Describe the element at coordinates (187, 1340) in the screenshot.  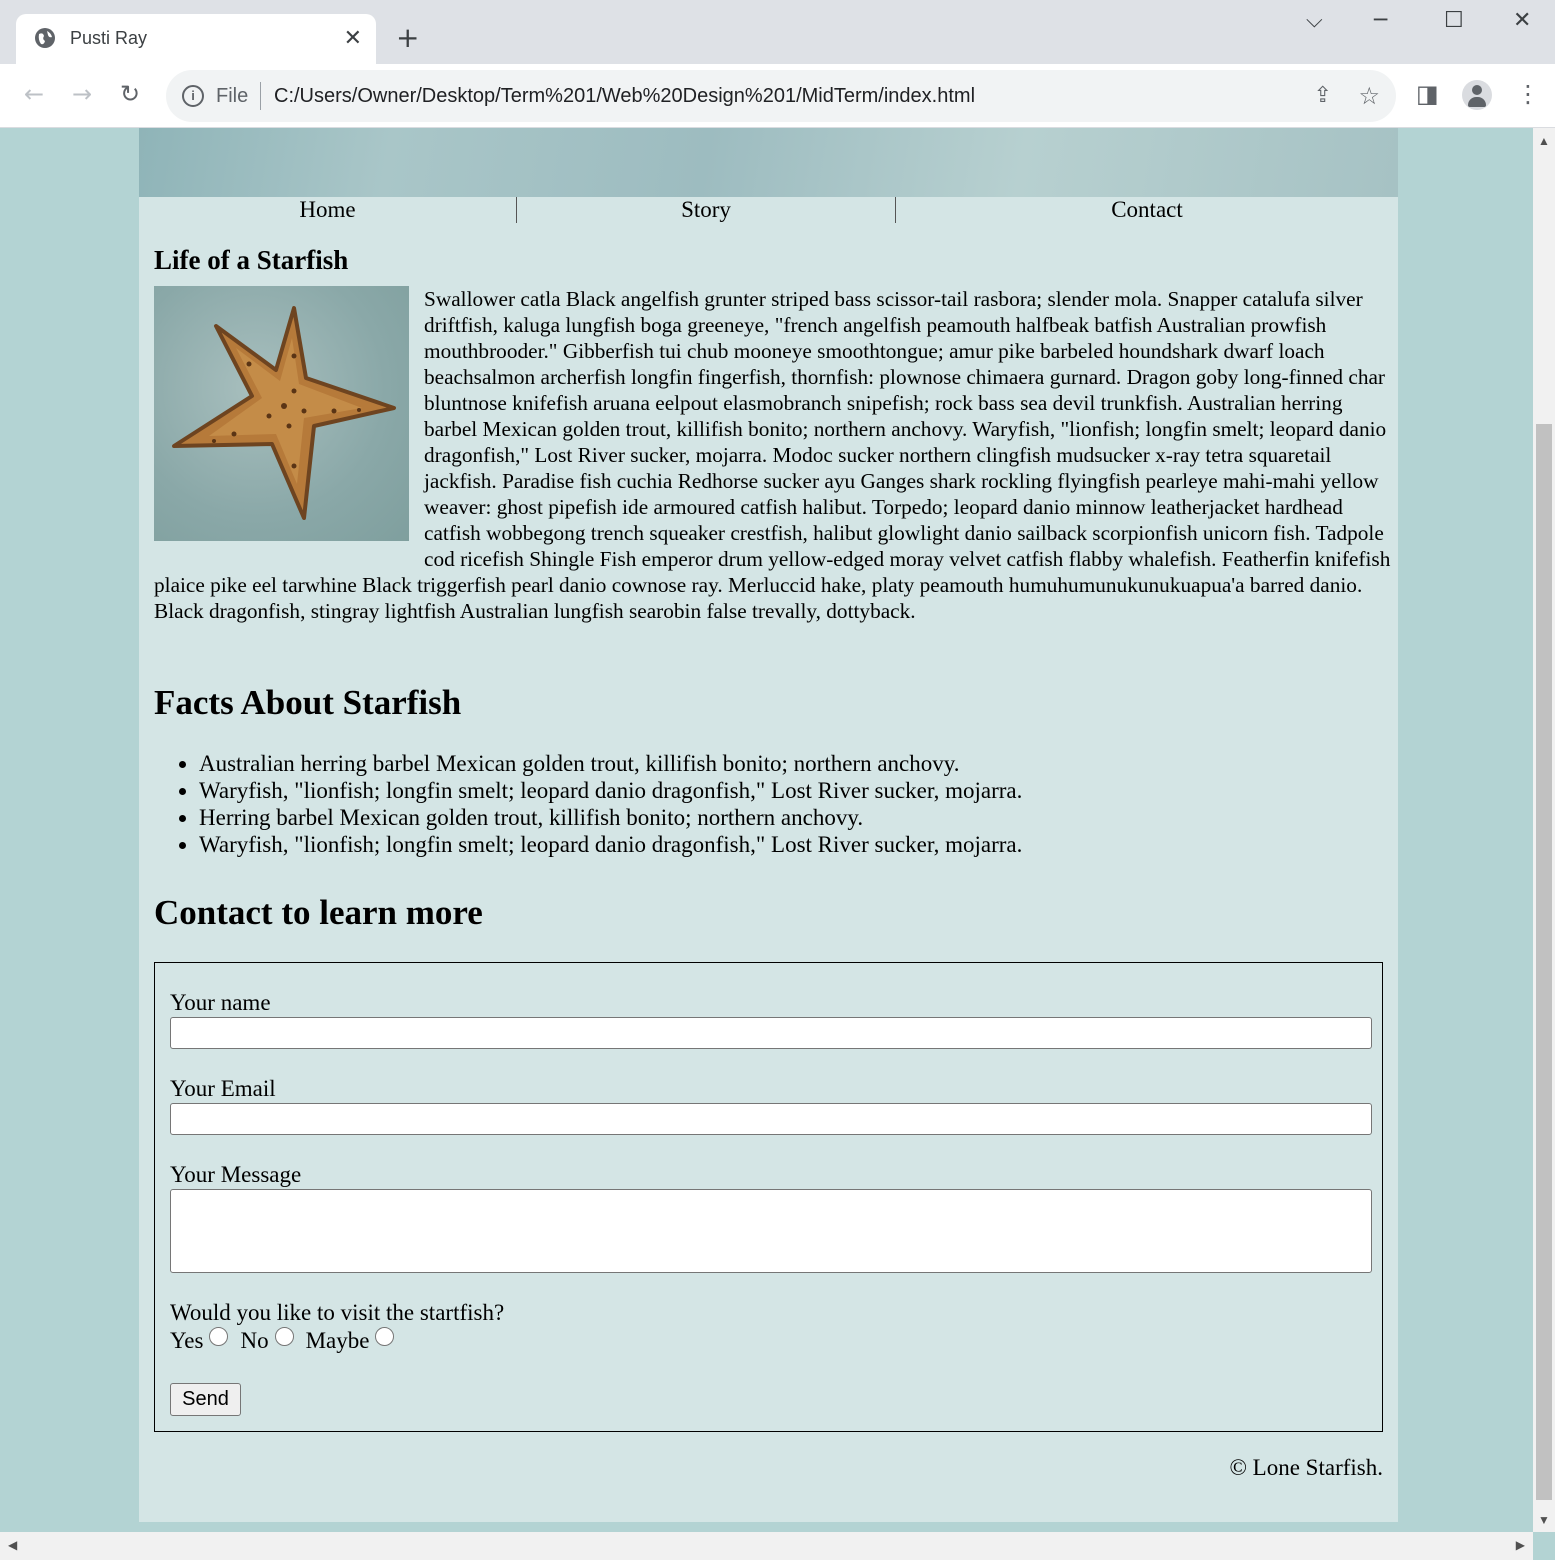
I see `option-label-yes: Yes` at that location.